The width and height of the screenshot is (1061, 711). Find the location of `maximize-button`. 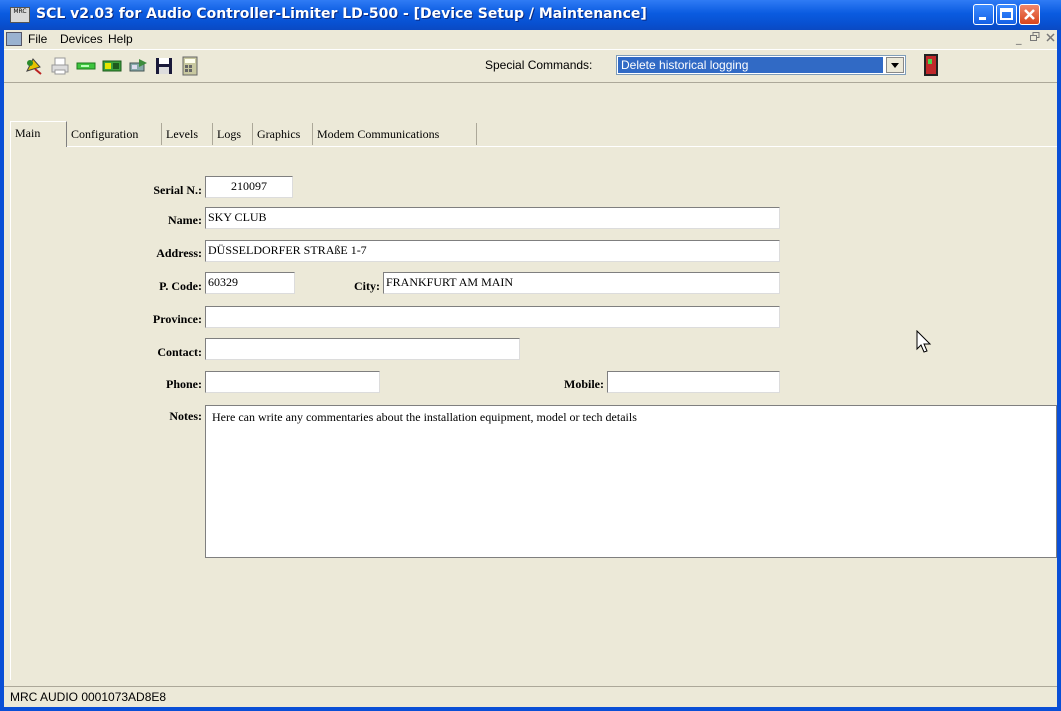

maximize-button is located at coordinates (1006, 14).